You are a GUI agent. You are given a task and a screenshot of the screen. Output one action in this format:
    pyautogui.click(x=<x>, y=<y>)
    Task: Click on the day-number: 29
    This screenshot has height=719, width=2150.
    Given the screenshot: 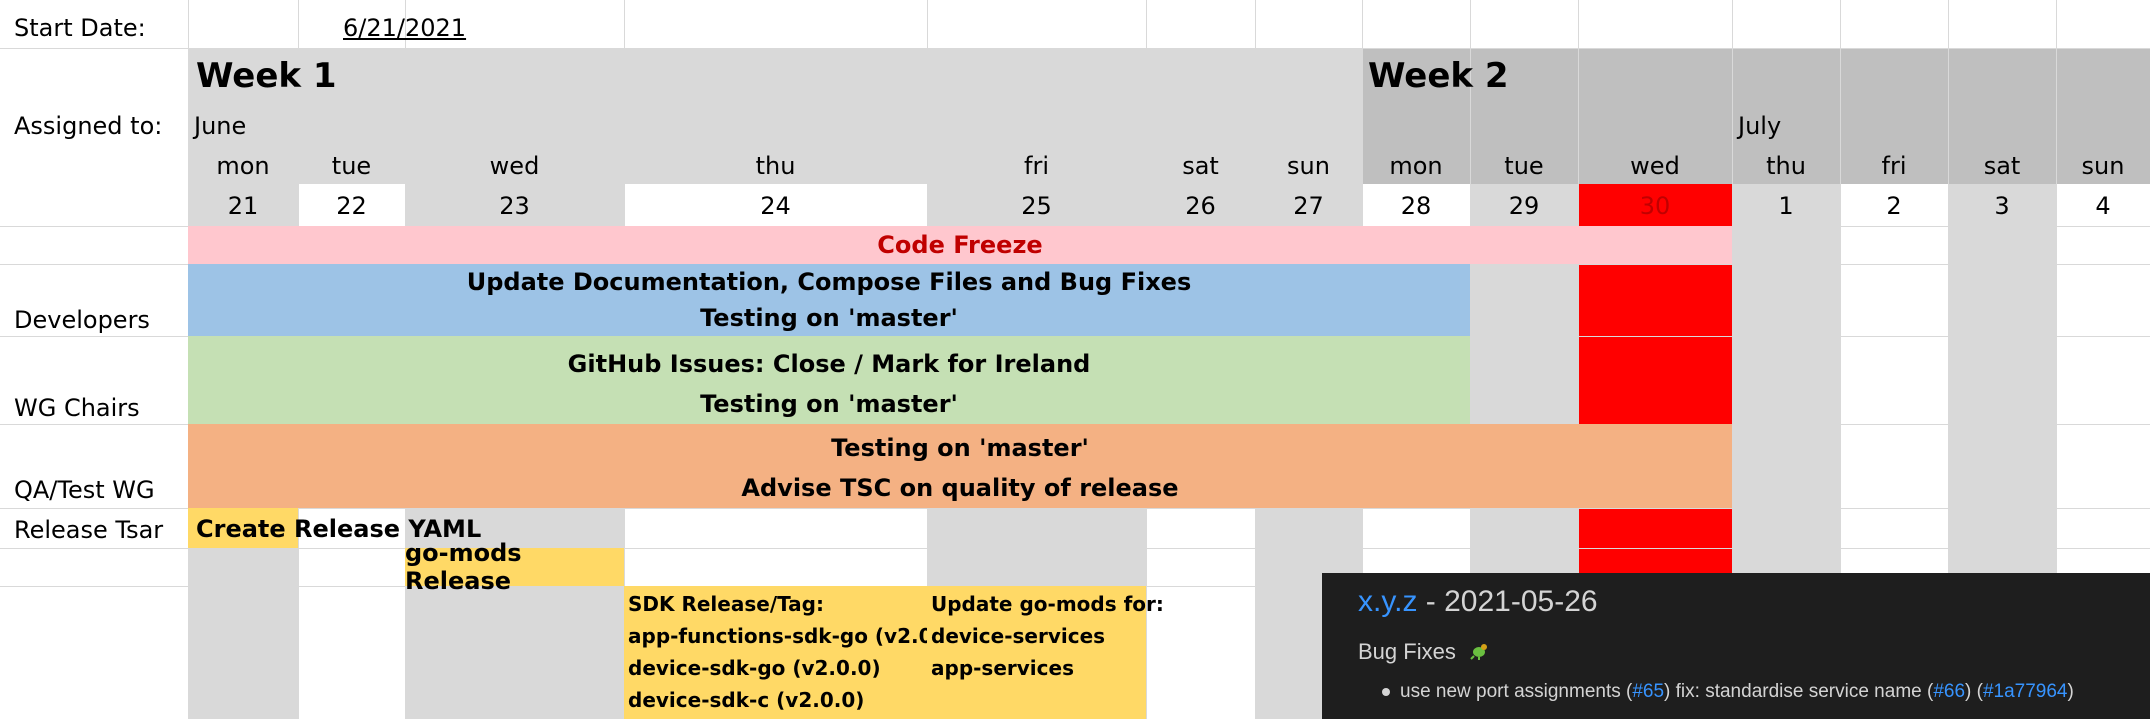 What is the action you would take?
    pyautogui.click(x=1524, y=206)
    